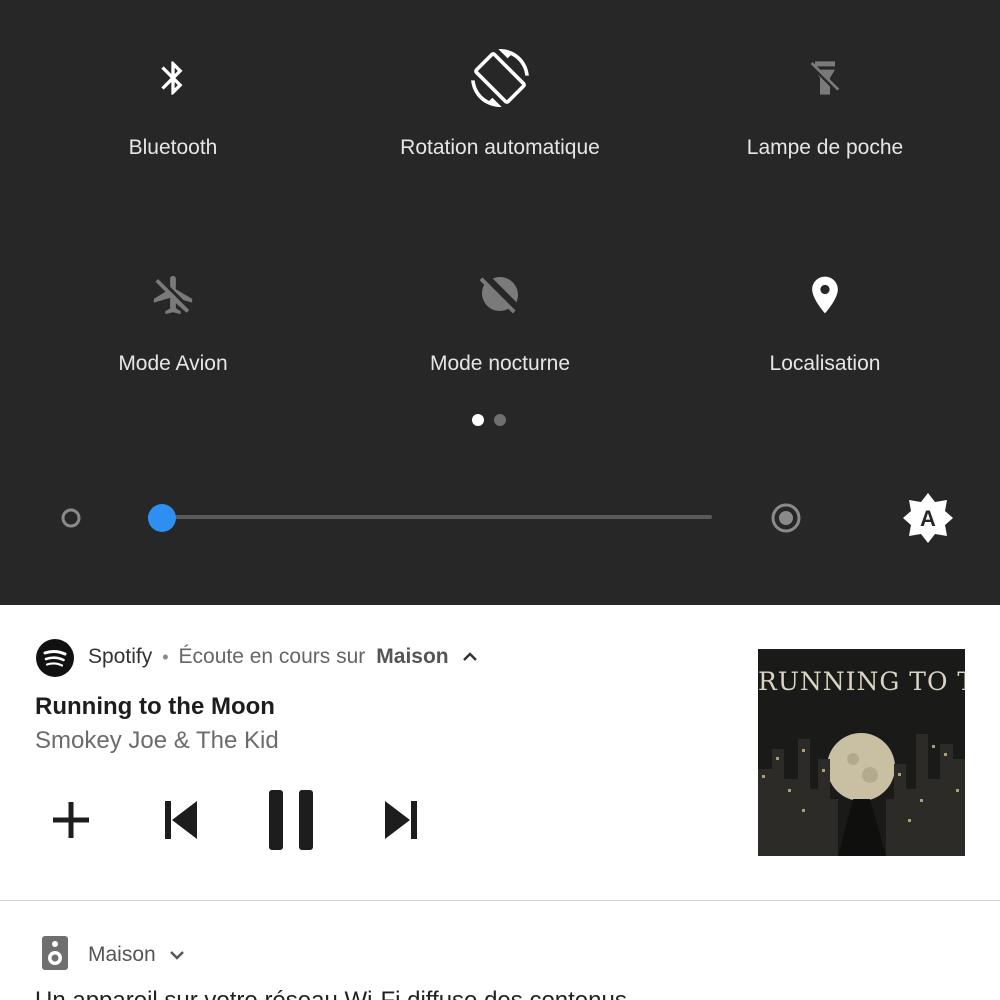  I want to click on brightness-slider-track, so click(437, 517).